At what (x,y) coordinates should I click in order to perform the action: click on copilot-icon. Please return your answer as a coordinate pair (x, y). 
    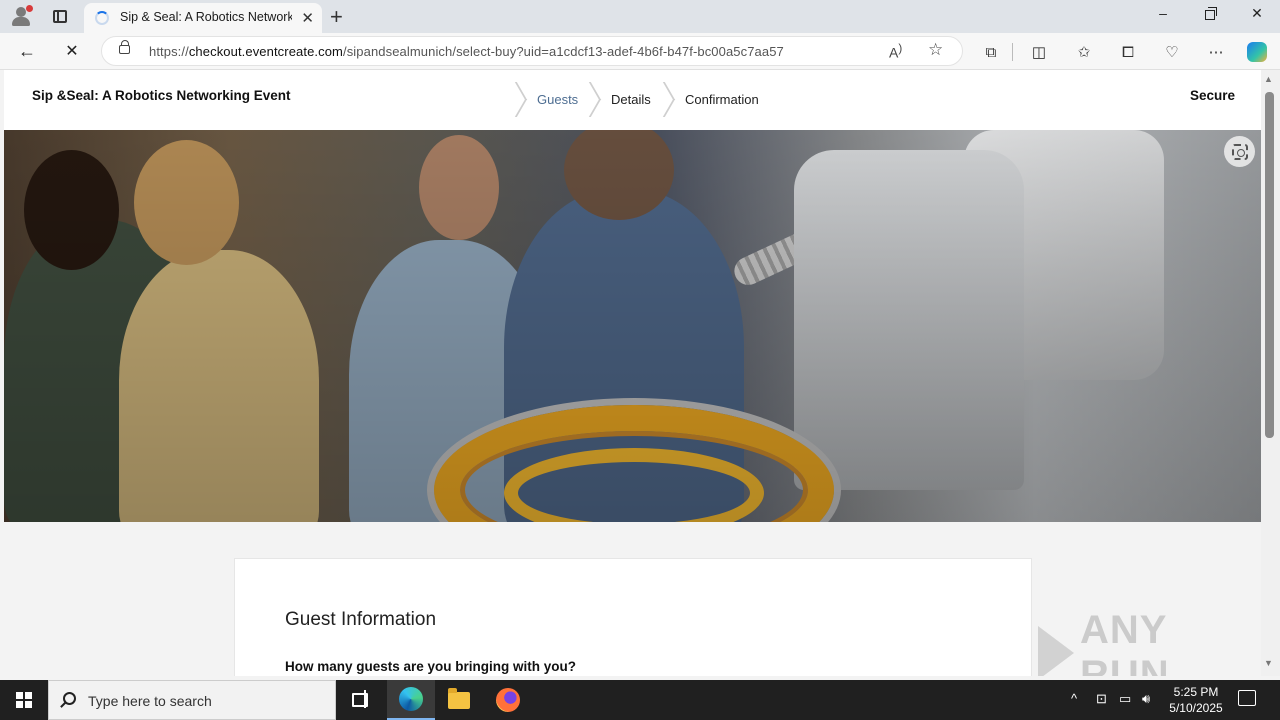
    Looking at the image, I should click on (1257, 52).